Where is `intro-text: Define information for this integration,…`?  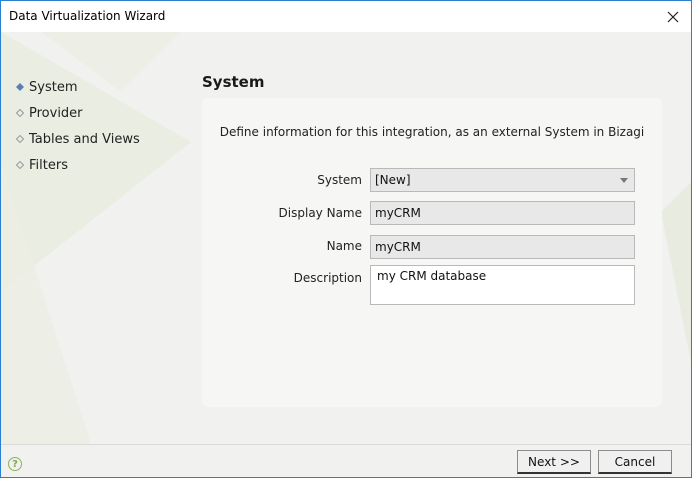
intro-text: Define information for this integration,… is located at coordinates (432, 132).